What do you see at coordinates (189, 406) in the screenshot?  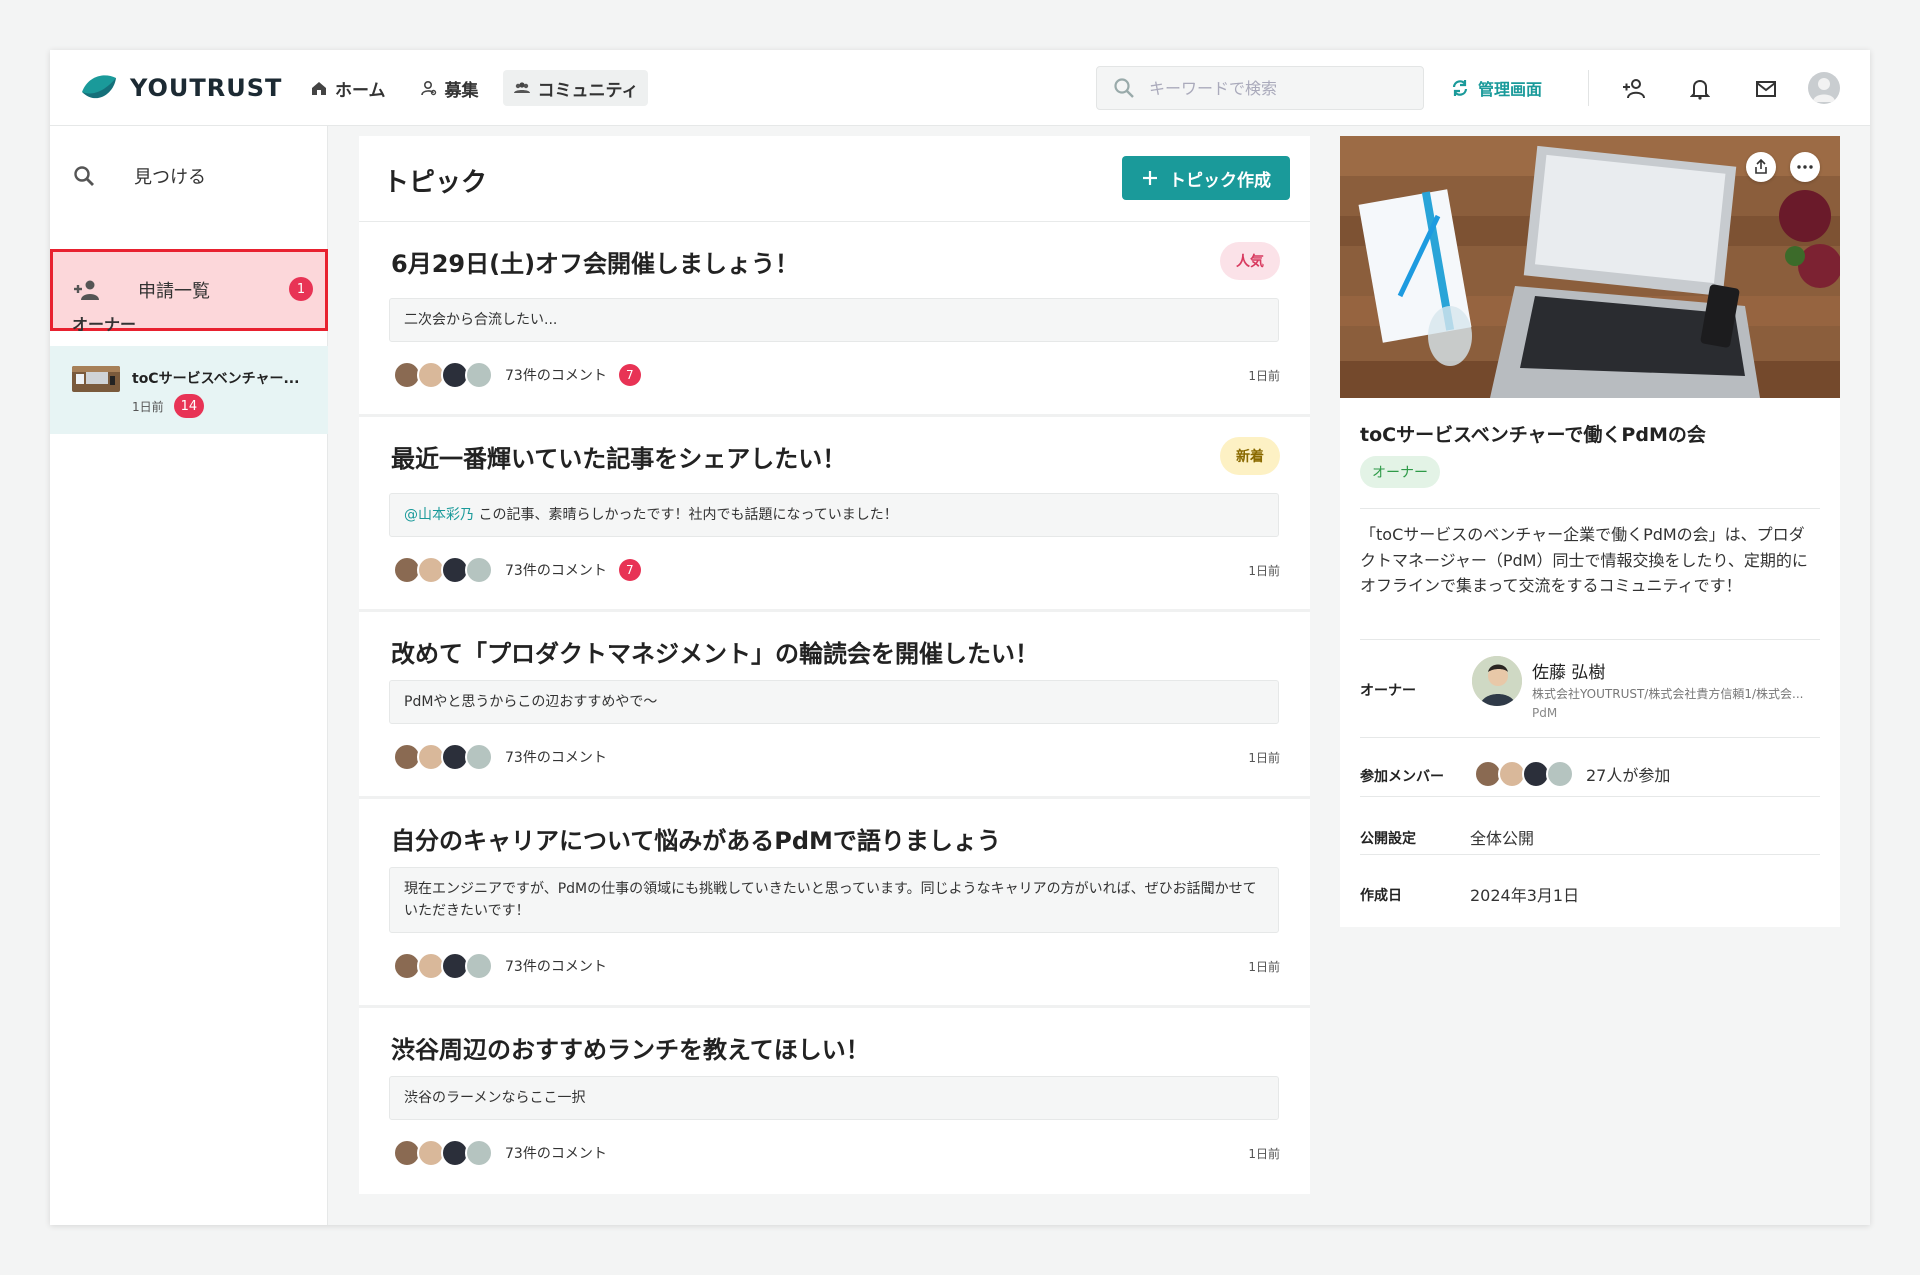 I see `community-count-badge: 14` at bounding box center [189, 406].